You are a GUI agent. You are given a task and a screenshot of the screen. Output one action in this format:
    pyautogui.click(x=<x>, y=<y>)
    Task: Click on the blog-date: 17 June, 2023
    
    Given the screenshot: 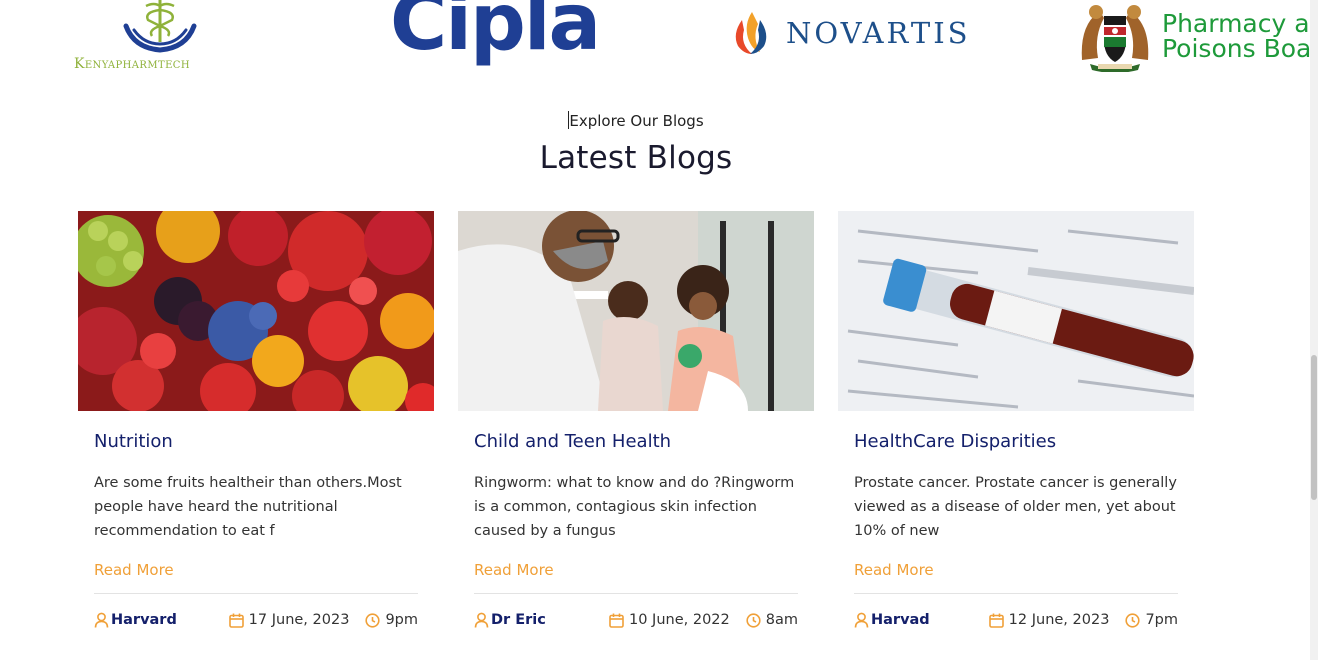 What is the action you would take?
    pyautogui.click(x=289, y=620)
    